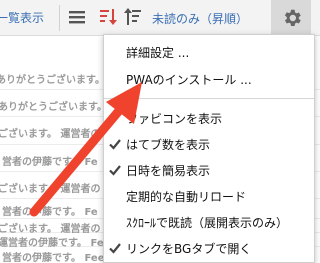 The image size is (320, 263). I want to click on list-view-link: 一覧表示, so click(22, 17).